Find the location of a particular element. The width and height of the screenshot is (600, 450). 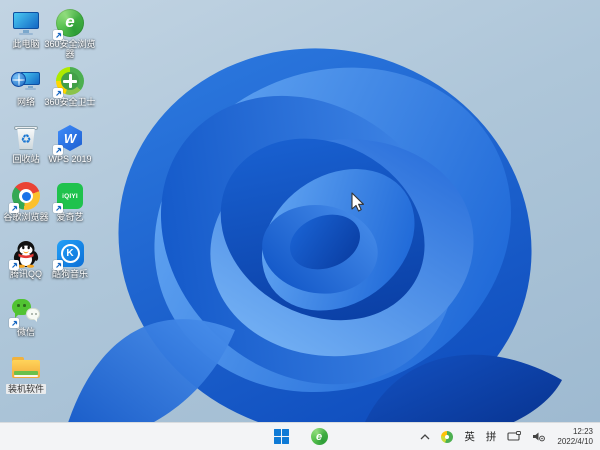

folder-icon is located at coordinates (26, 368).